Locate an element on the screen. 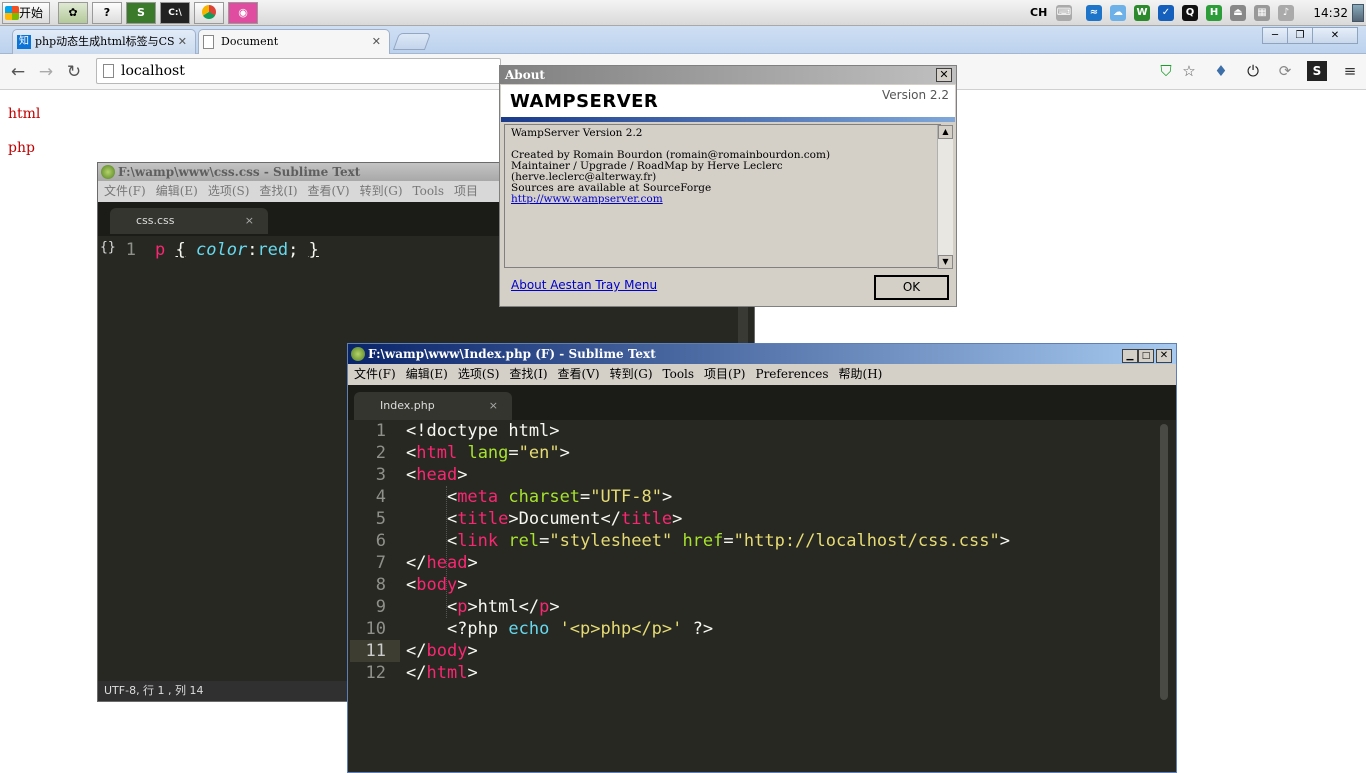  wamp-tray-icon: W is located at coordinates (1142, 13).